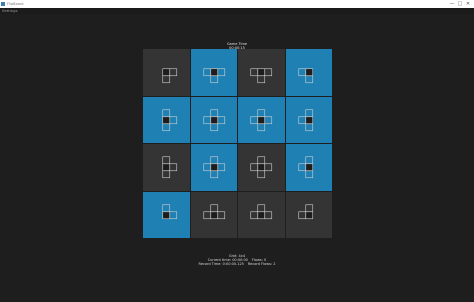  Describe the element at coordinates (452, 4) in the screenshot. I see `minimize-button: —` at that location.